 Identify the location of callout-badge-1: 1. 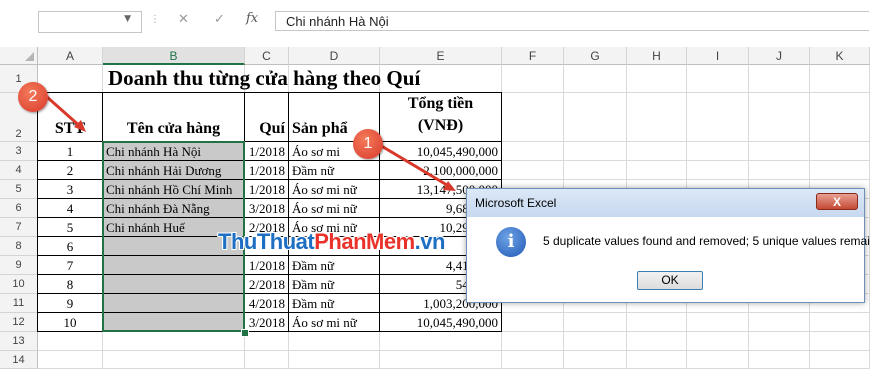
(368, 144).